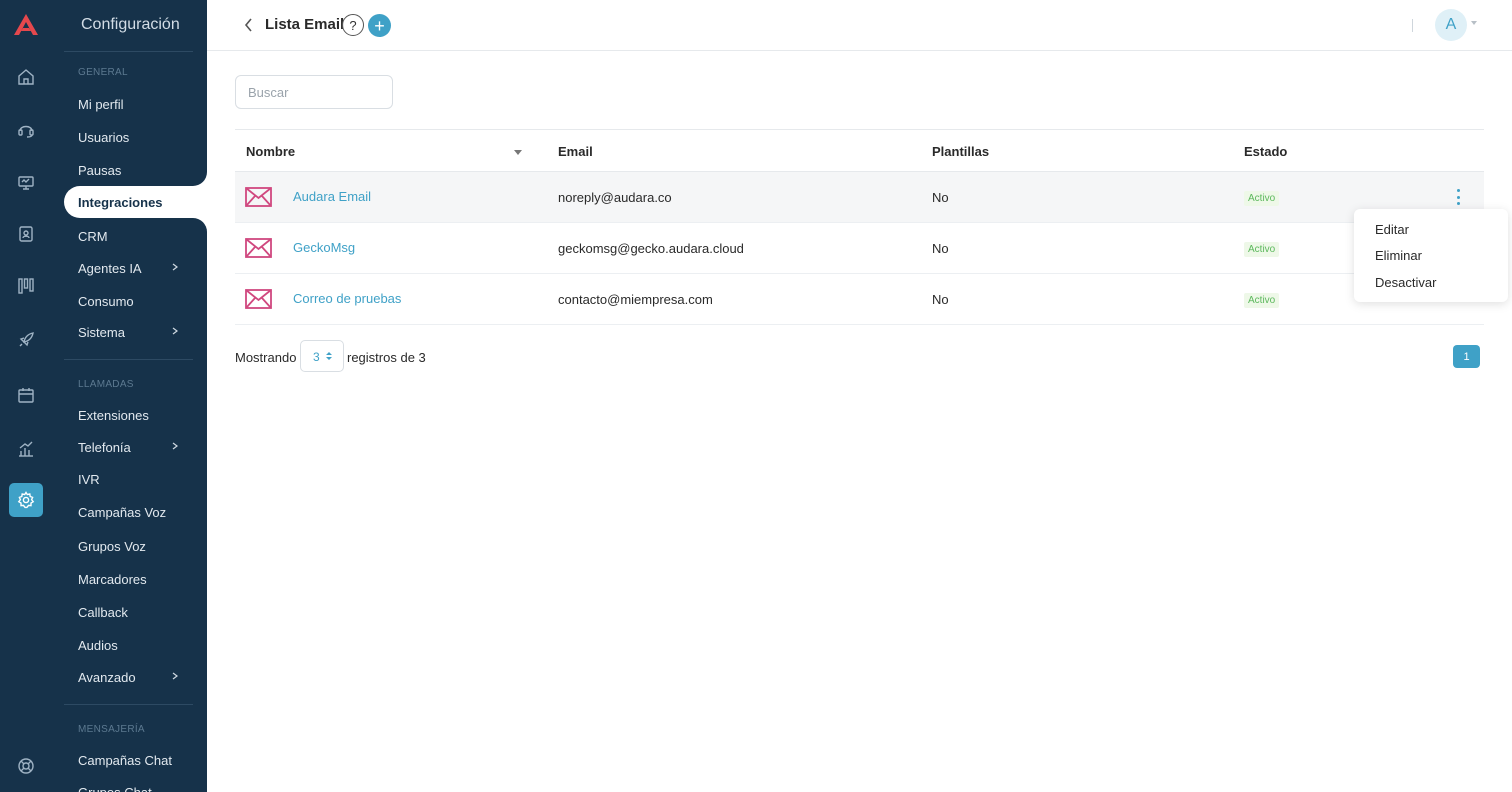 The image size is (1512, 792). I want to click on caret-down-icon, so click(1474, 23).